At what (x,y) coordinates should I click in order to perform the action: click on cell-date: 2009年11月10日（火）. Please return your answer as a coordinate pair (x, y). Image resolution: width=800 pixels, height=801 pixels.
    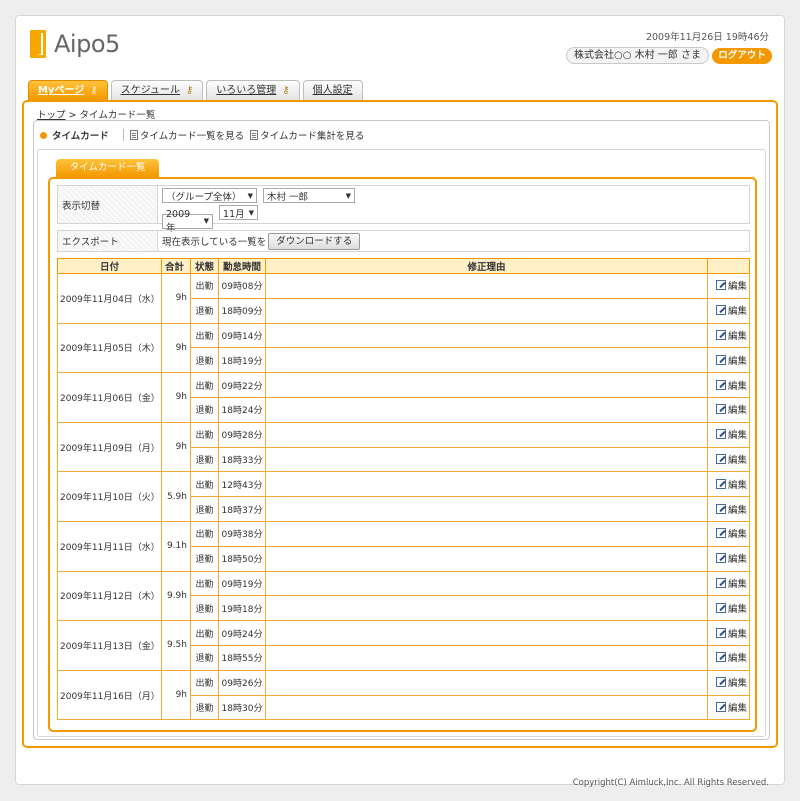
    Looking at the image, I should click on (109, 496).